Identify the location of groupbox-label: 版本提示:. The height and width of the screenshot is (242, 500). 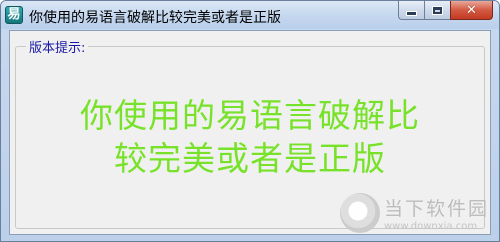
(57, 46).